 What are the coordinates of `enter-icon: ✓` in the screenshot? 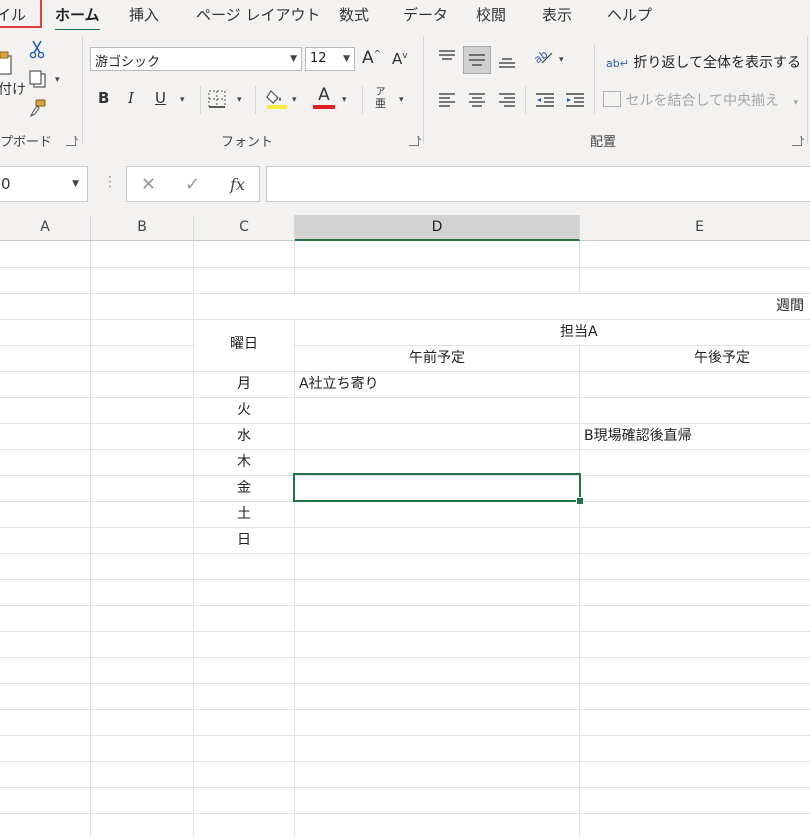 It's located at (192, 184).